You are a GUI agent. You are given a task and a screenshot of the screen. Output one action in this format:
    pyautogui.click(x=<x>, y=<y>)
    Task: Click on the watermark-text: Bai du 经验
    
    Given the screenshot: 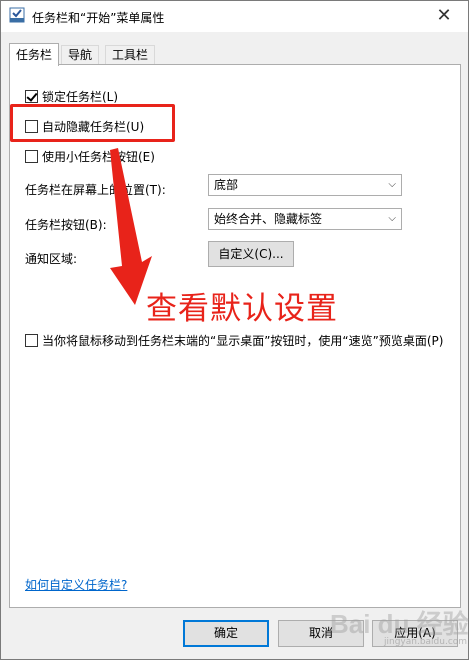 What is the action you would take?
    pyautogui.click(x=399, y=624)
    